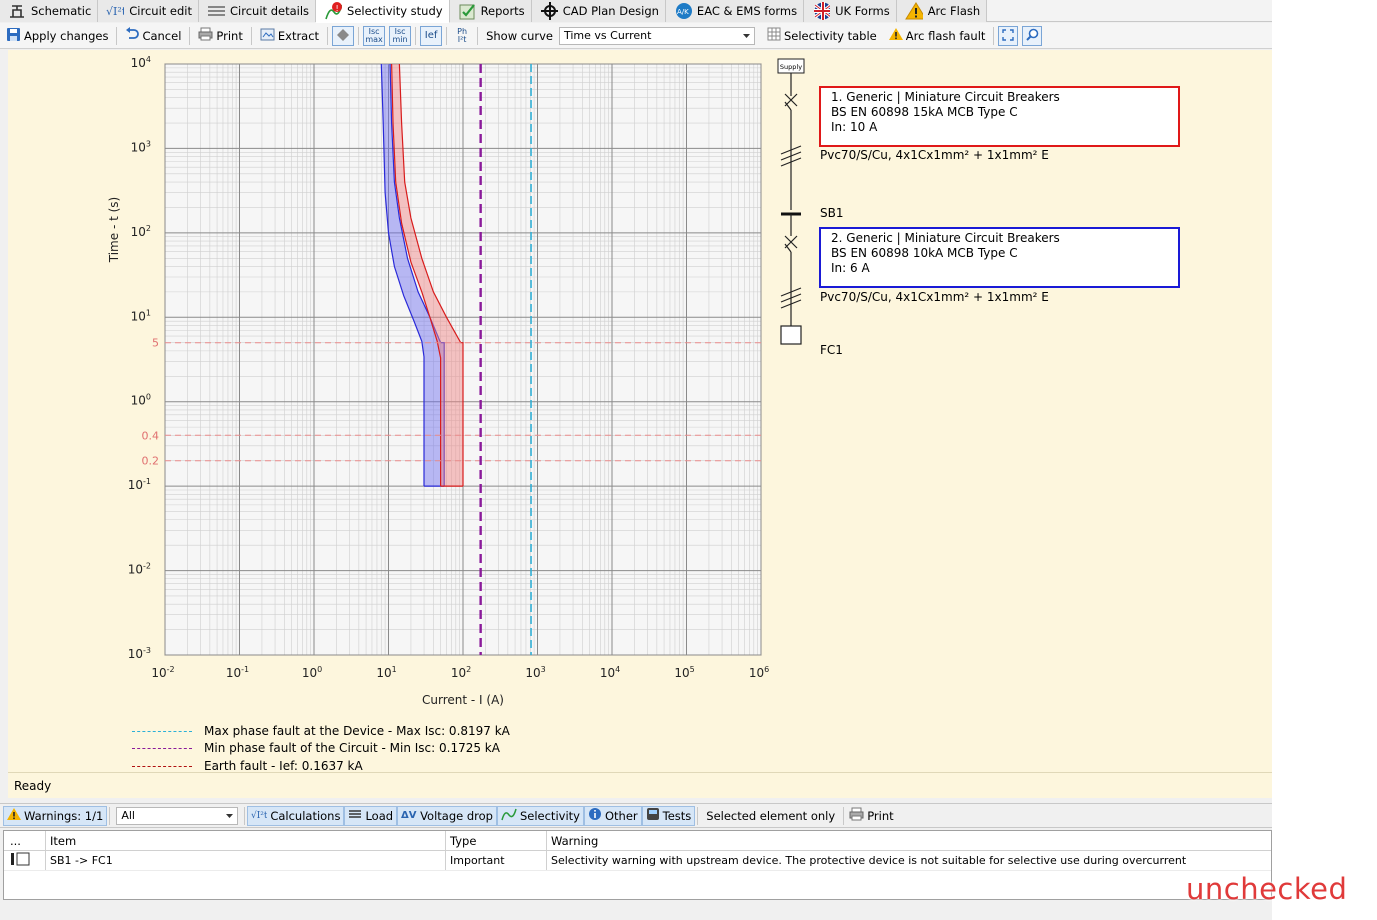  What do you see at coordinates (746, 35) in the screenshot?
I see `dropdown-arrow-icon` at bounding box center [746, 35].